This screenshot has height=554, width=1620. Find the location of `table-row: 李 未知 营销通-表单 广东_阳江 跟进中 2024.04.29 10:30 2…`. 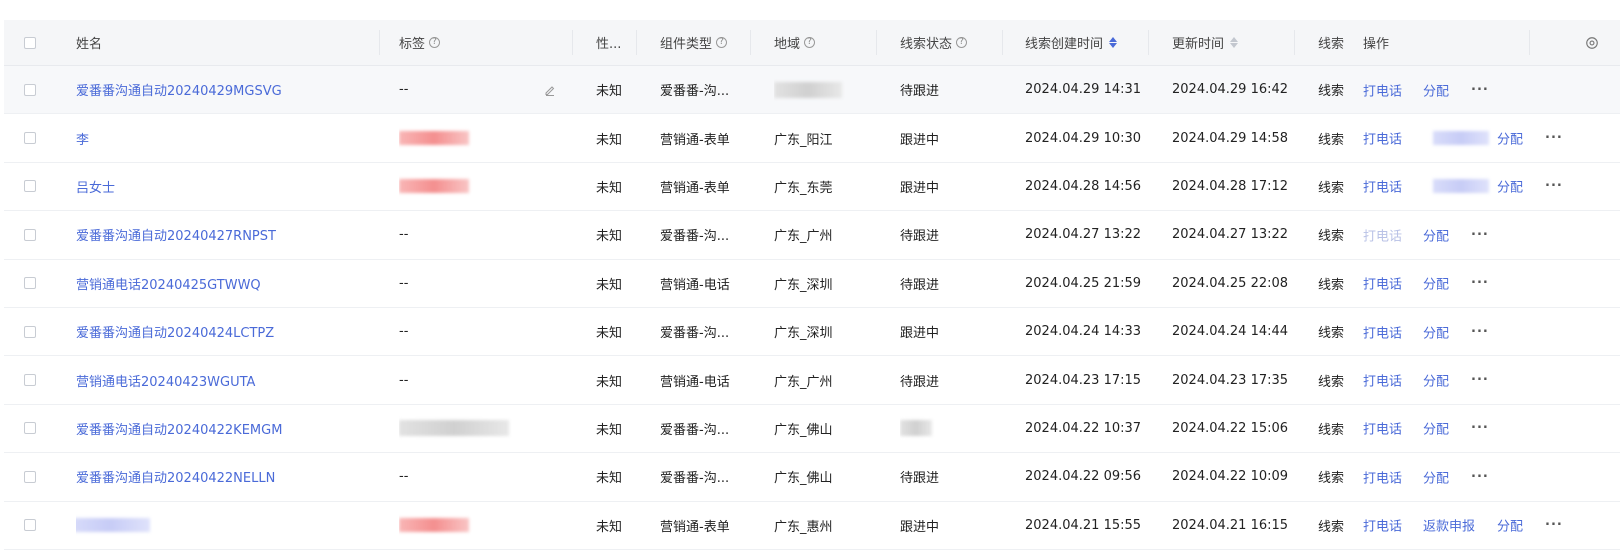

table-row: 李 未知 营销通-表单 广东_阳江 跟进中 2024.04.29 10:30 2… is located at coordinates (812, 138).